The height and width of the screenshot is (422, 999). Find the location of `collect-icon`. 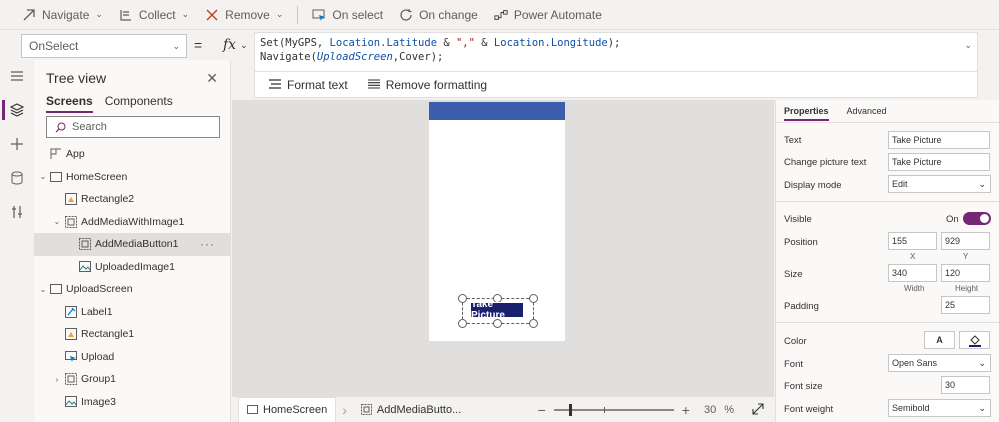

collect-icon is located at coordinates (126, 15).